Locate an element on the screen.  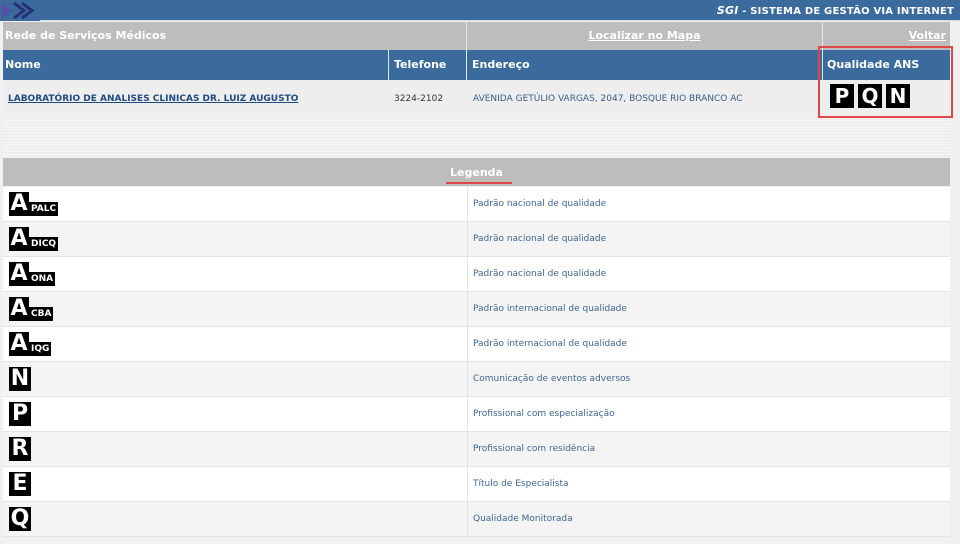
badge-letter: P is located at coordinates (20, 414).